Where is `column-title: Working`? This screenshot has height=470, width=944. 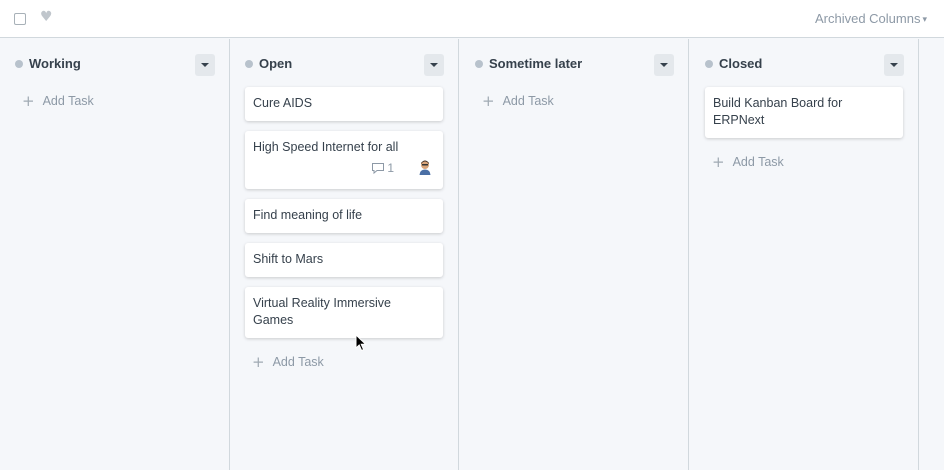 column-title: Working is located at coordinates (55, 63).